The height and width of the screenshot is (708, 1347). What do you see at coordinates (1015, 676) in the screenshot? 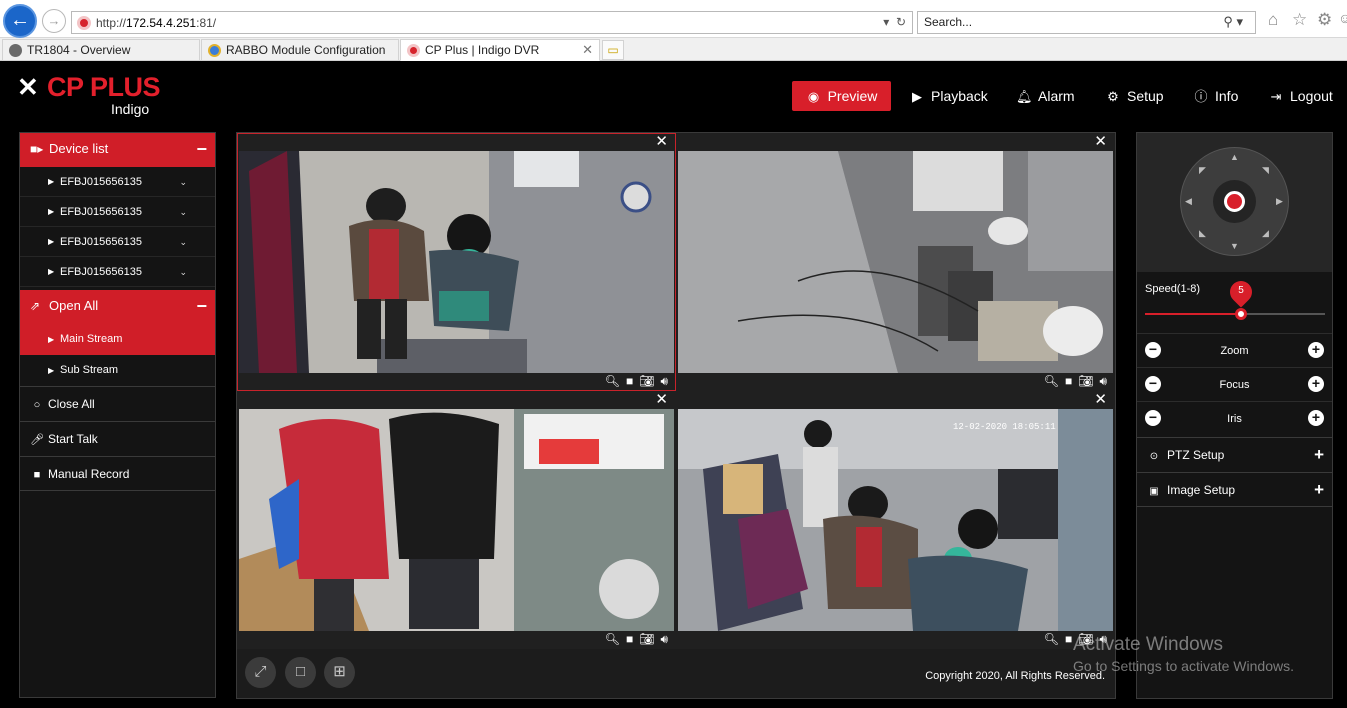
I see `copyright-text: Copyright 2020, All Rights Reserved.` at bounding box center [1015, 676].